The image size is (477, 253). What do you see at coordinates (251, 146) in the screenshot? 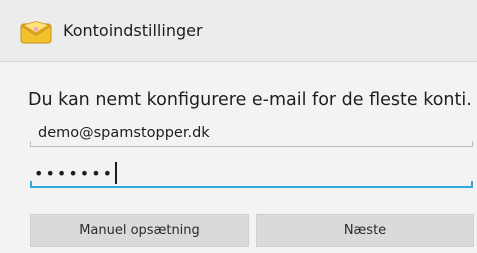
I see `email-underline` at bounding box center [251, 146].